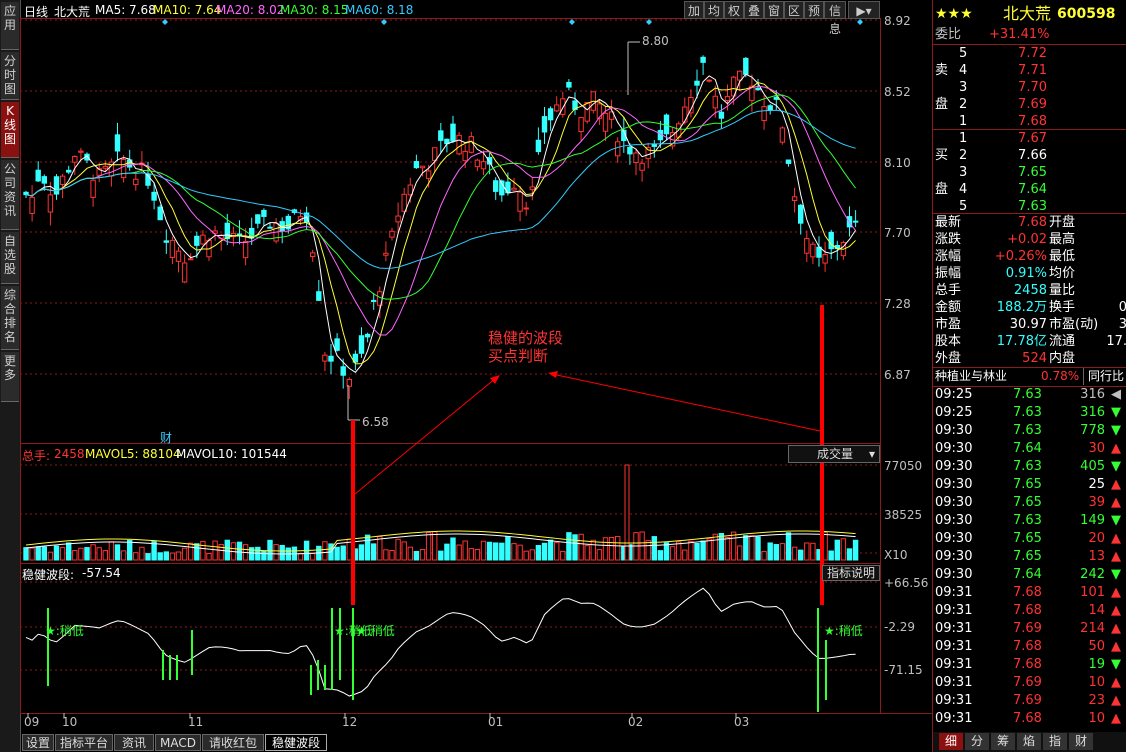  Describe the element at coordinates (10, 195) in the screenshot. I see `tab-company-info: 公司资讯` at that location.